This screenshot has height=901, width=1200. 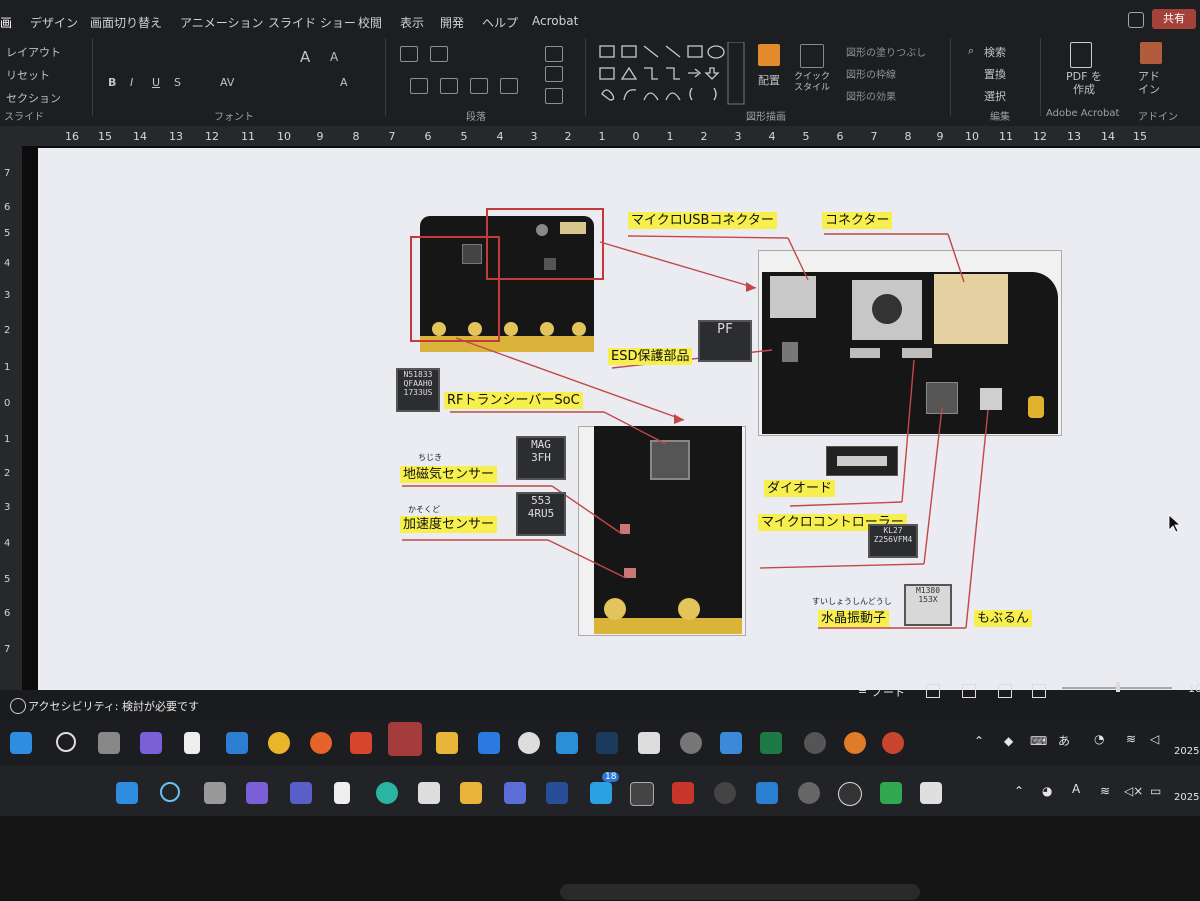 What do you see at coordinates (18, 706) in the screenshot?
I see `accessibility-icon` at bounding box center [18, 706].